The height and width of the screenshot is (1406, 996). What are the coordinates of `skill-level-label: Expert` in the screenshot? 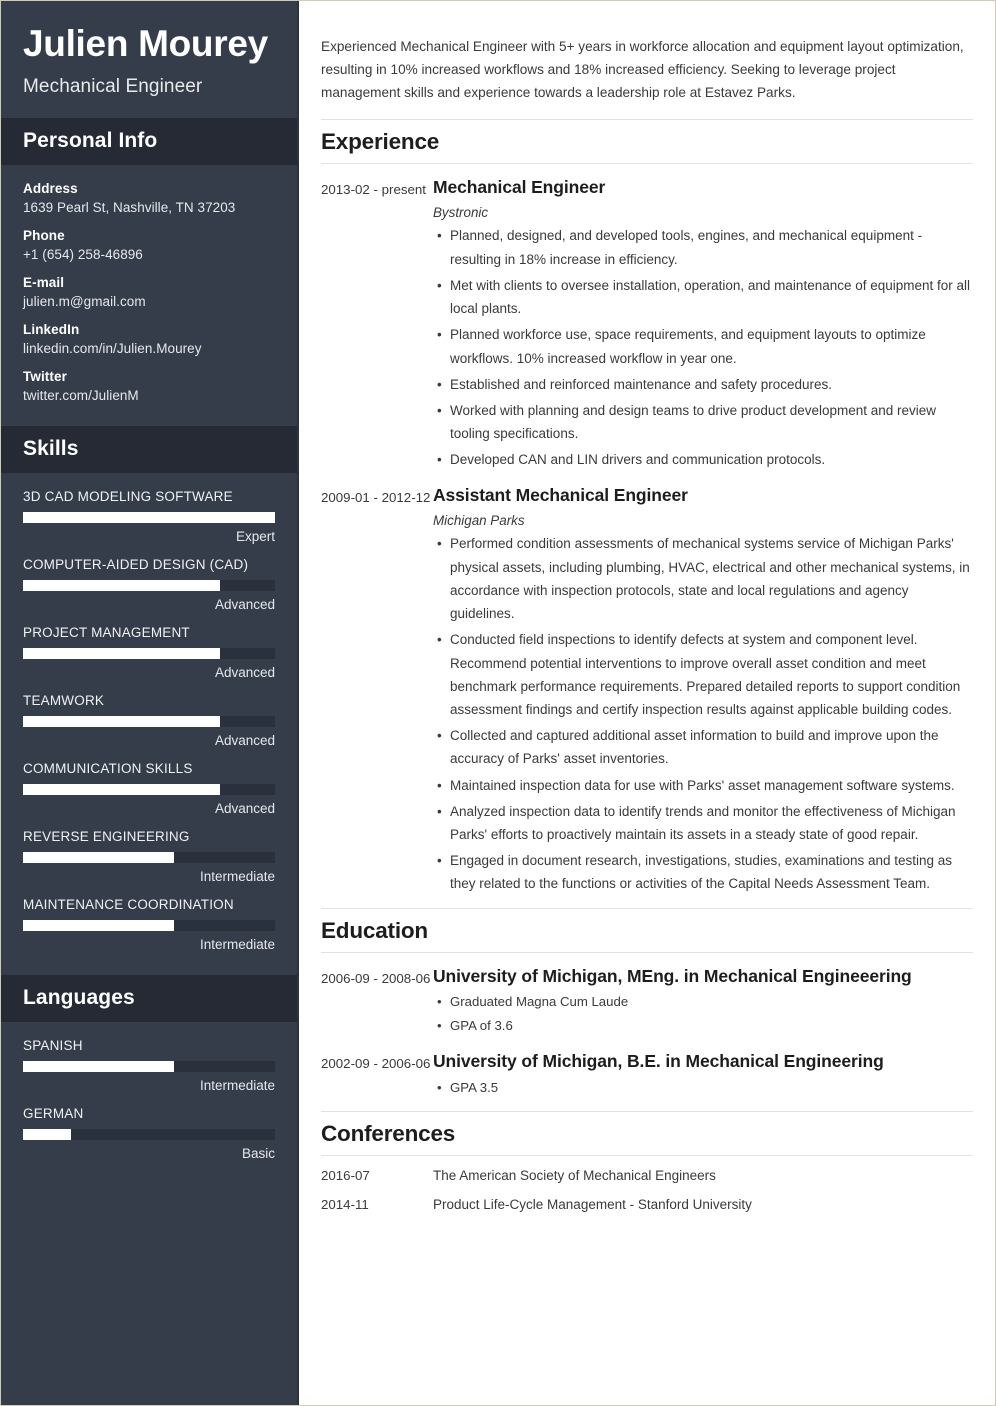 It's located at (255, 536).